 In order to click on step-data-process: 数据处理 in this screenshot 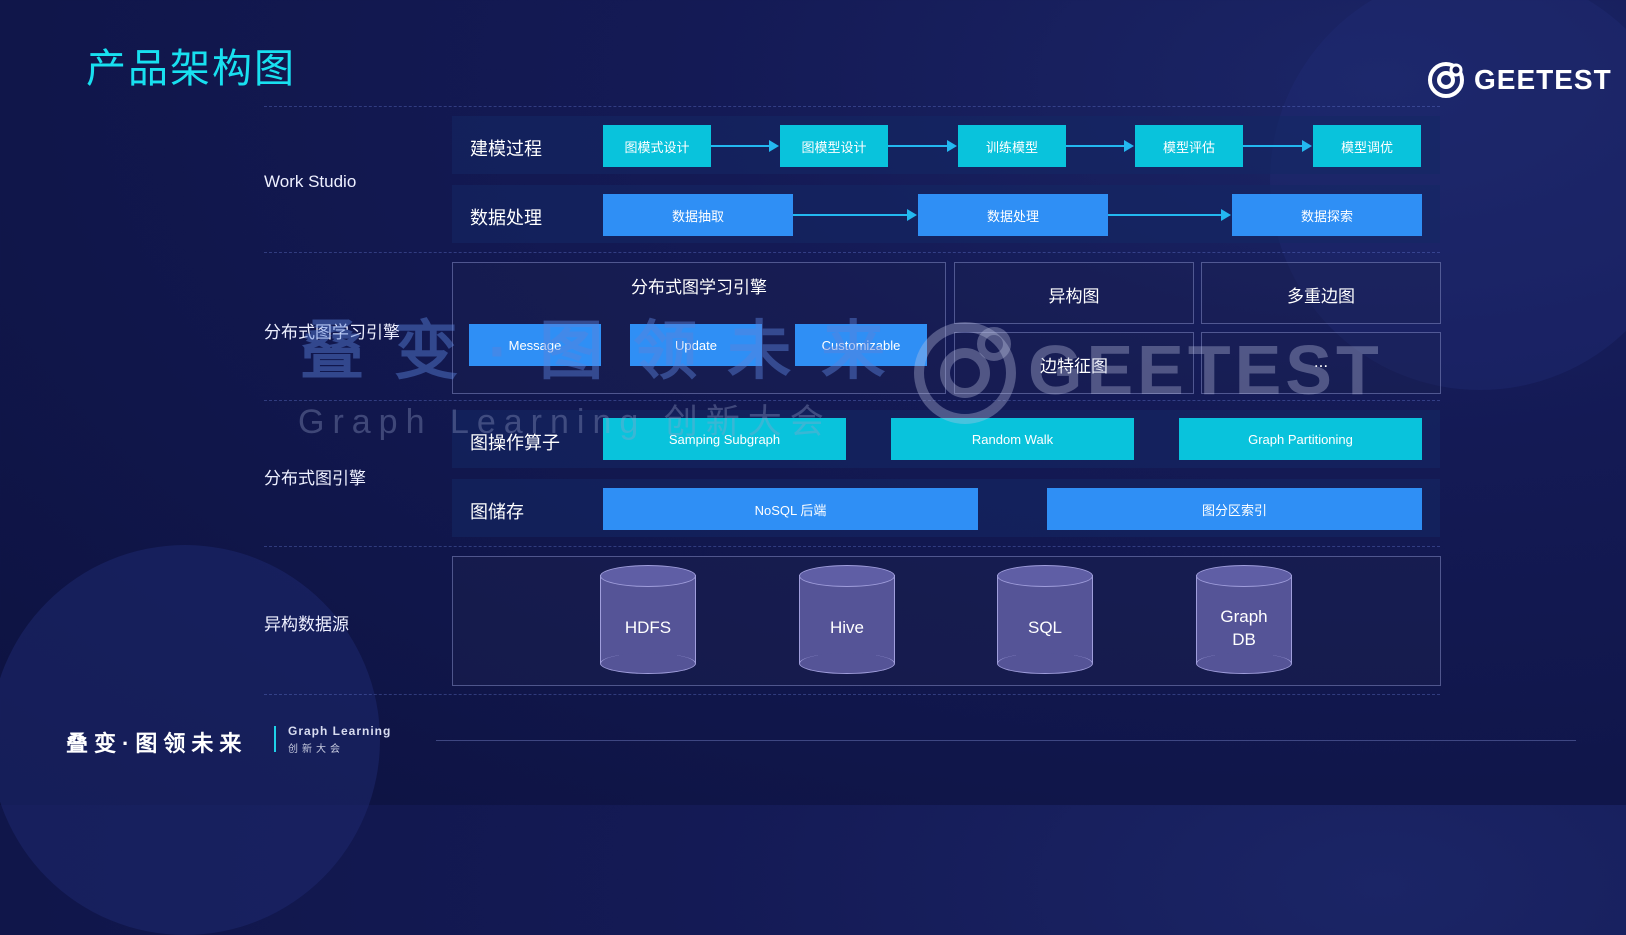, I will do `click(1013, 215)`.